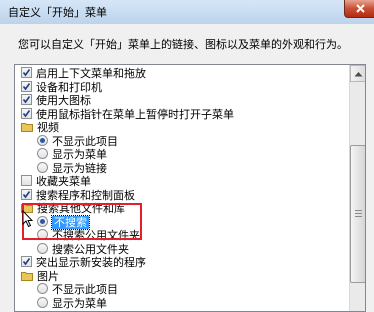  I want to click on scroll-up-button, so click(357, 73).